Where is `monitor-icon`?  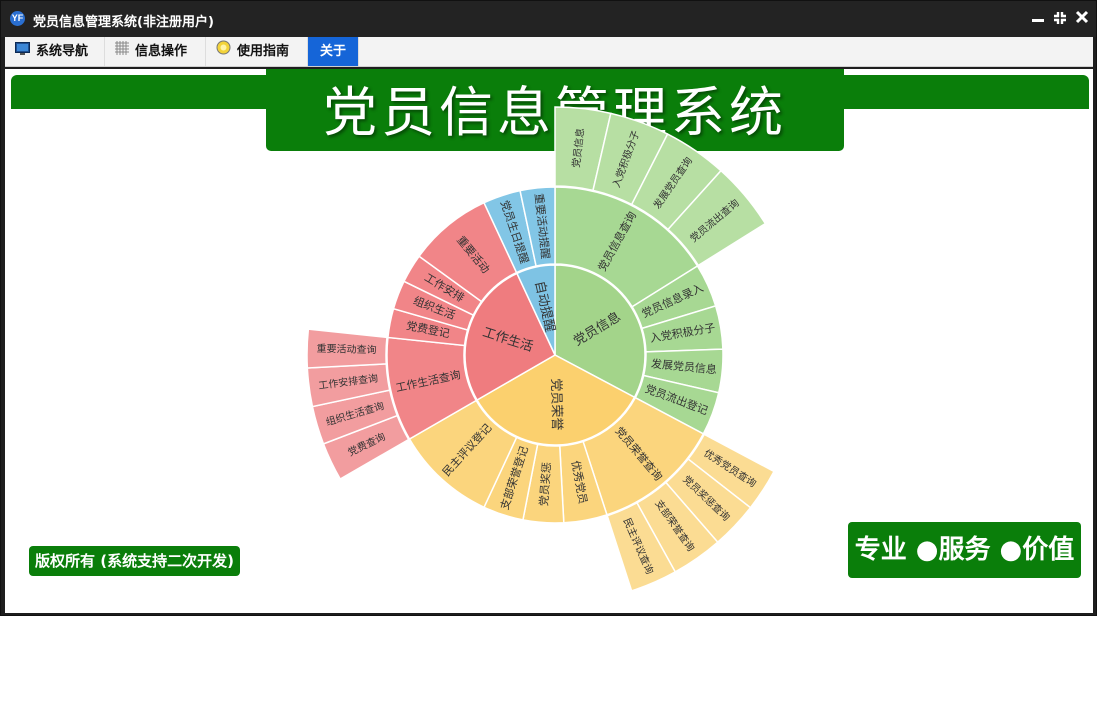
monitor-icon is located at coordinates (22, 51).